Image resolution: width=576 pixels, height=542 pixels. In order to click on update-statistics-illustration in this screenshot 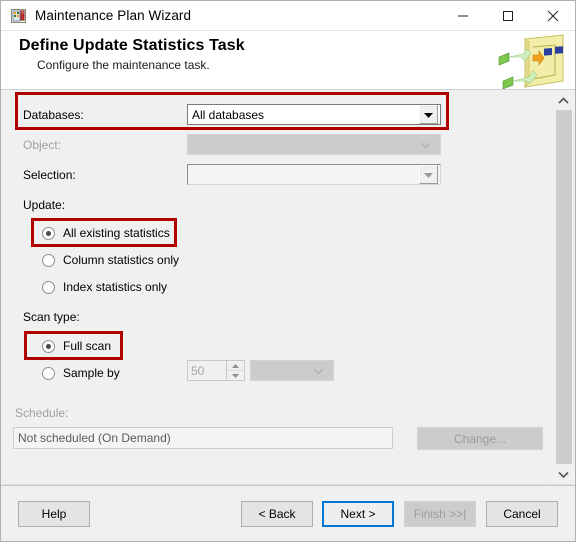, I will do `click(532, 61)`.